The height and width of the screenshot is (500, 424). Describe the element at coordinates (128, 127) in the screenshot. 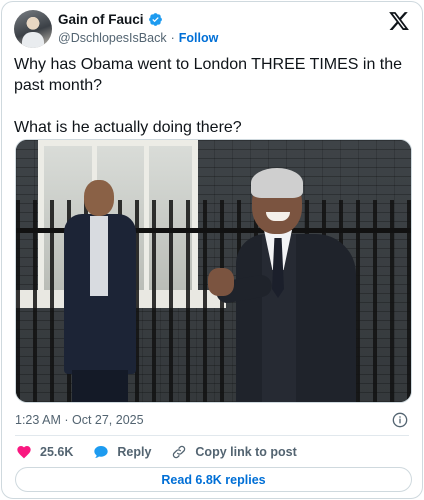

I see `tweet-paragraph: What is he actually doing there?` at that location.